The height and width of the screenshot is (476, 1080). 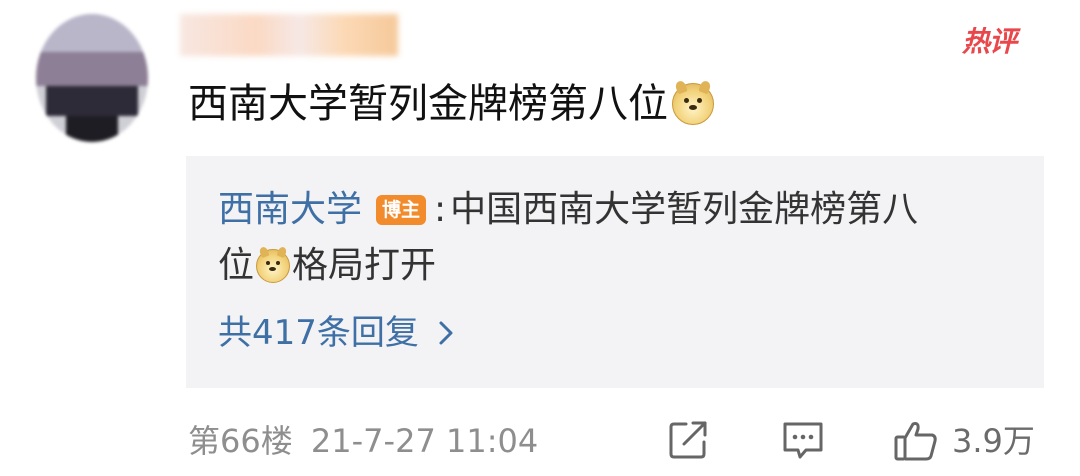 What do you see at coordinates (401, 210) in the screenshot?
I see `blogger-badge: 博主` at bounding box center [401, 210].